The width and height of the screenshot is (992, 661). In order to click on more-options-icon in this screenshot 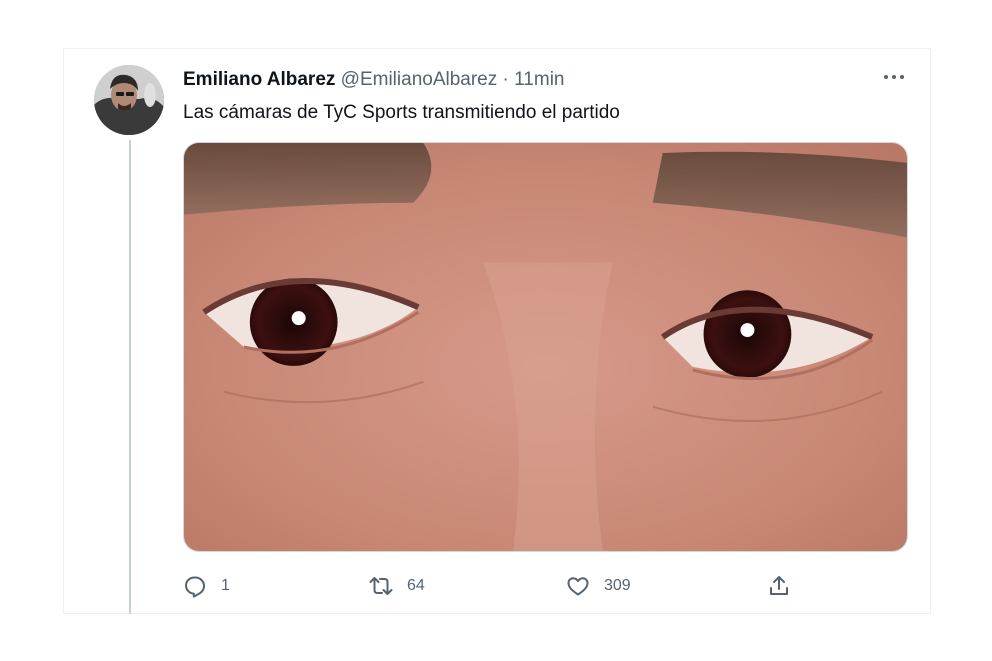, I will do `click(894, 77)`.